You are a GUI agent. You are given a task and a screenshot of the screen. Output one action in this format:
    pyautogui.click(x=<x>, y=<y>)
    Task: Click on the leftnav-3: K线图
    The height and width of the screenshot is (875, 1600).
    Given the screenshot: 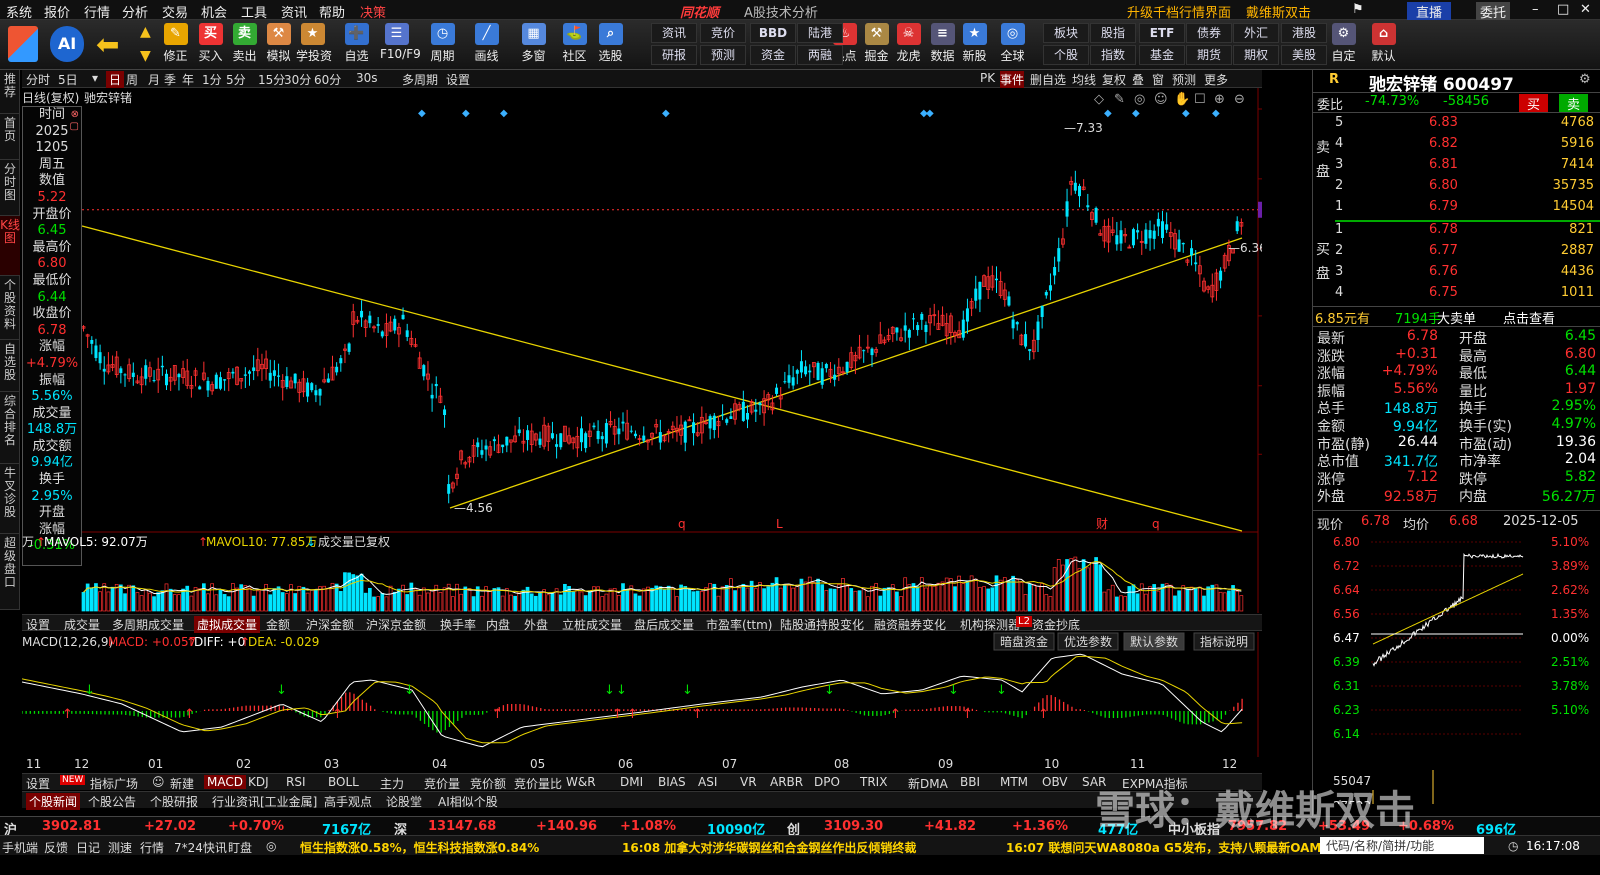 What is the action you would take?
    pyautogui.click(x=10, y=246)
    